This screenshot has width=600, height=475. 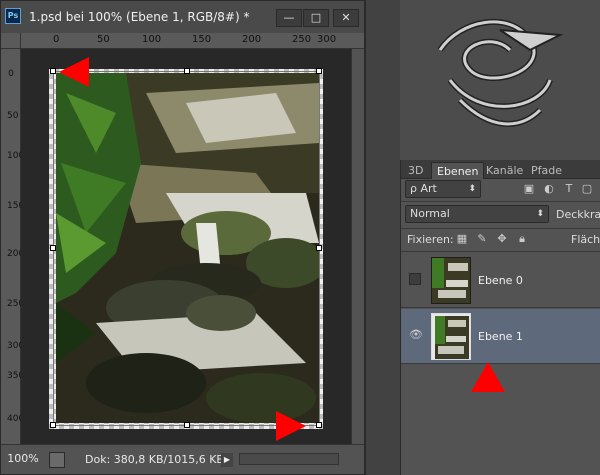 I want to click on close-button: ✕, so click(x=346, y=18).